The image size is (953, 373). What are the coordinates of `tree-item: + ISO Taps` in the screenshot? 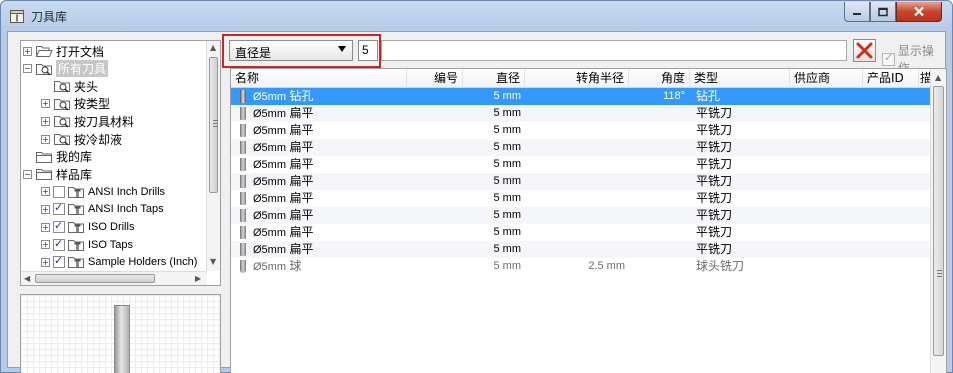 It's located at (87, 245).